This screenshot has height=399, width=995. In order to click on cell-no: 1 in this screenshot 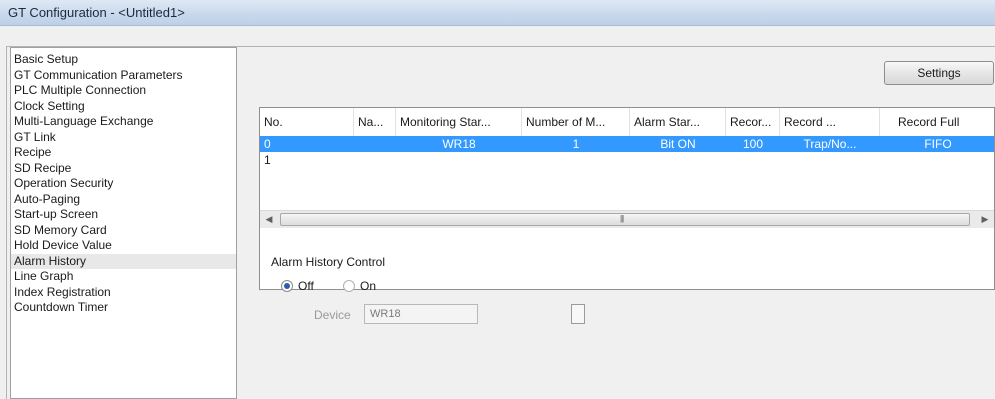, I will do `click(267, 160)`.